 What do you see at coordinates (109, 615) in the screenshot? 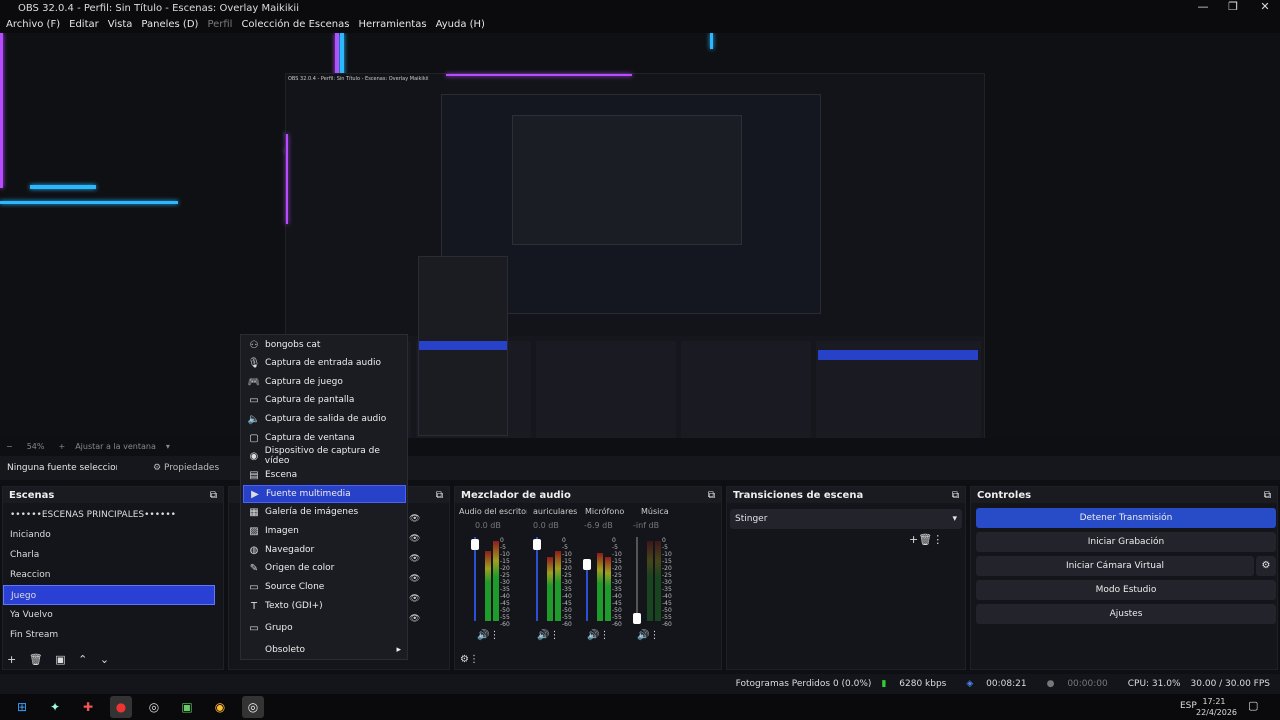
I see `scene-item: Ya Vuelvo` at bounding box center [109, 615].